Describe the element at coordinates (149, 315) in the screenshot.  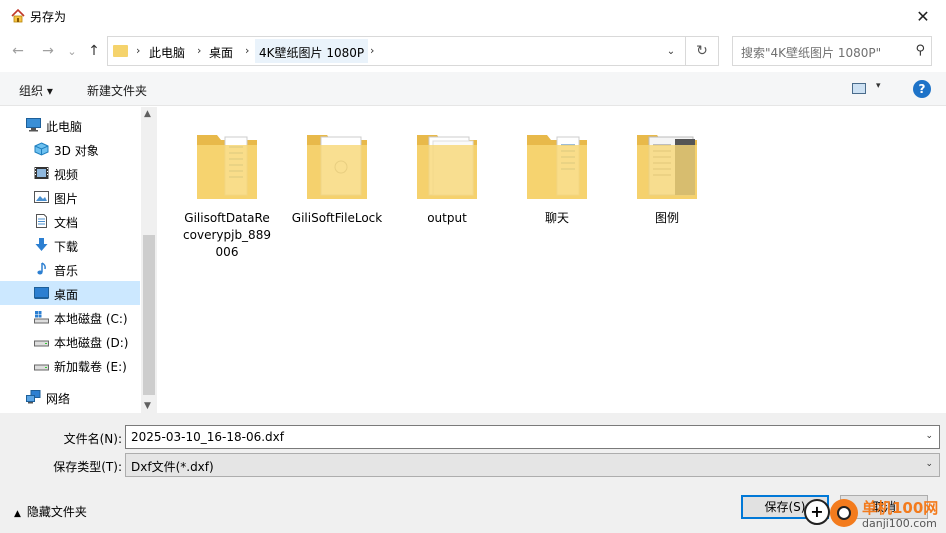
I see `scrollbar-thumb` at that location.